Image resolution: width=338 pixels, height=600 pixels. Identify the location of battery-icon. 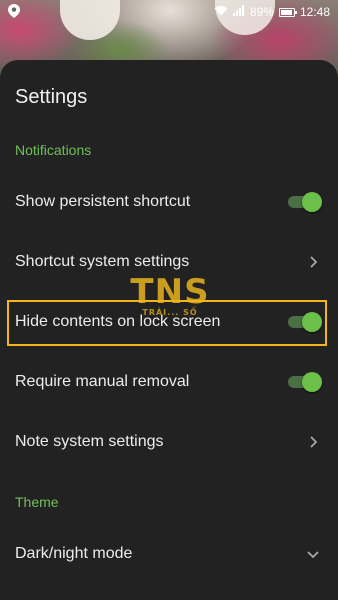
(287, 12).